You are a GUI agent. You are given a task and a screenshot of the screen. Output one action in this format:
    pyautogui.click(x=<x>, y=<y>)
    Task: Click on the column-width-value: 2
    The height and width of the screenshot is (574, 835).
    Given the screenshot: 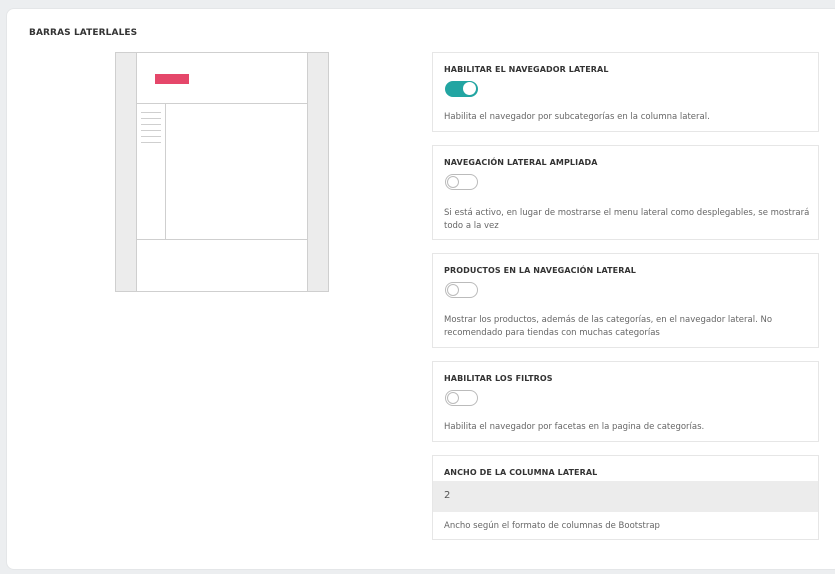 What is the action you would take?
    pyautogui.click(x=447, y=495)
    